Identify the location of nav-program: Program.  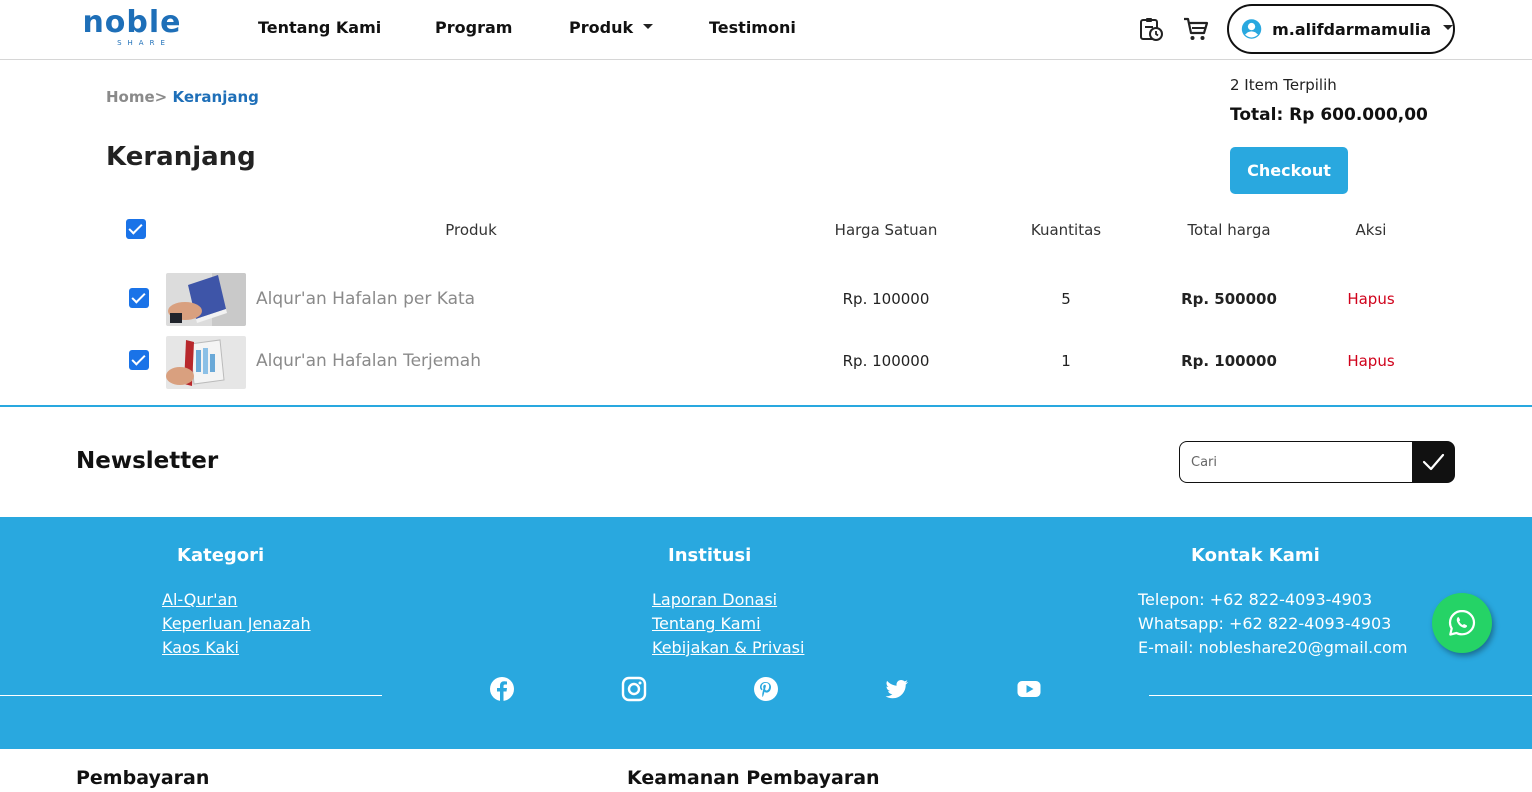
(473, 27).